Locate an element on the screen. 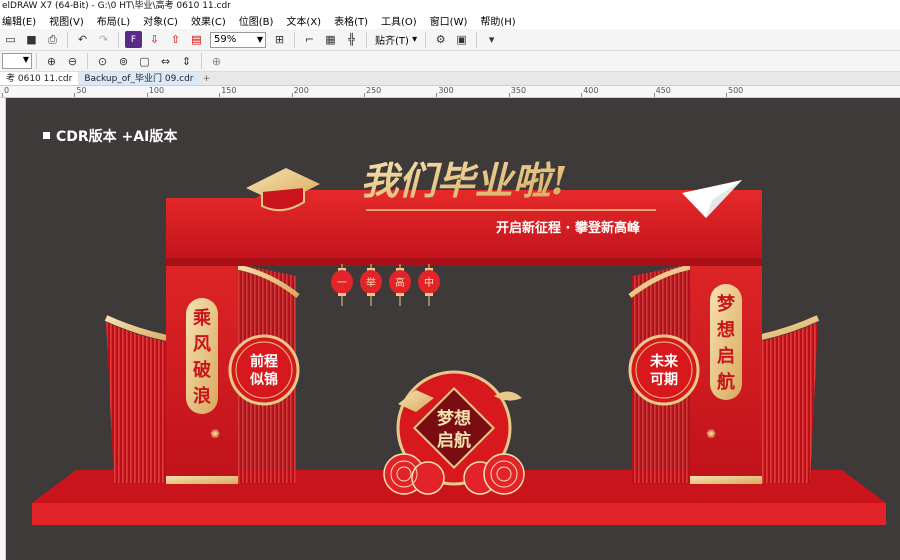  menu-item: 编辑(E) is located at coordinates (22, 20).